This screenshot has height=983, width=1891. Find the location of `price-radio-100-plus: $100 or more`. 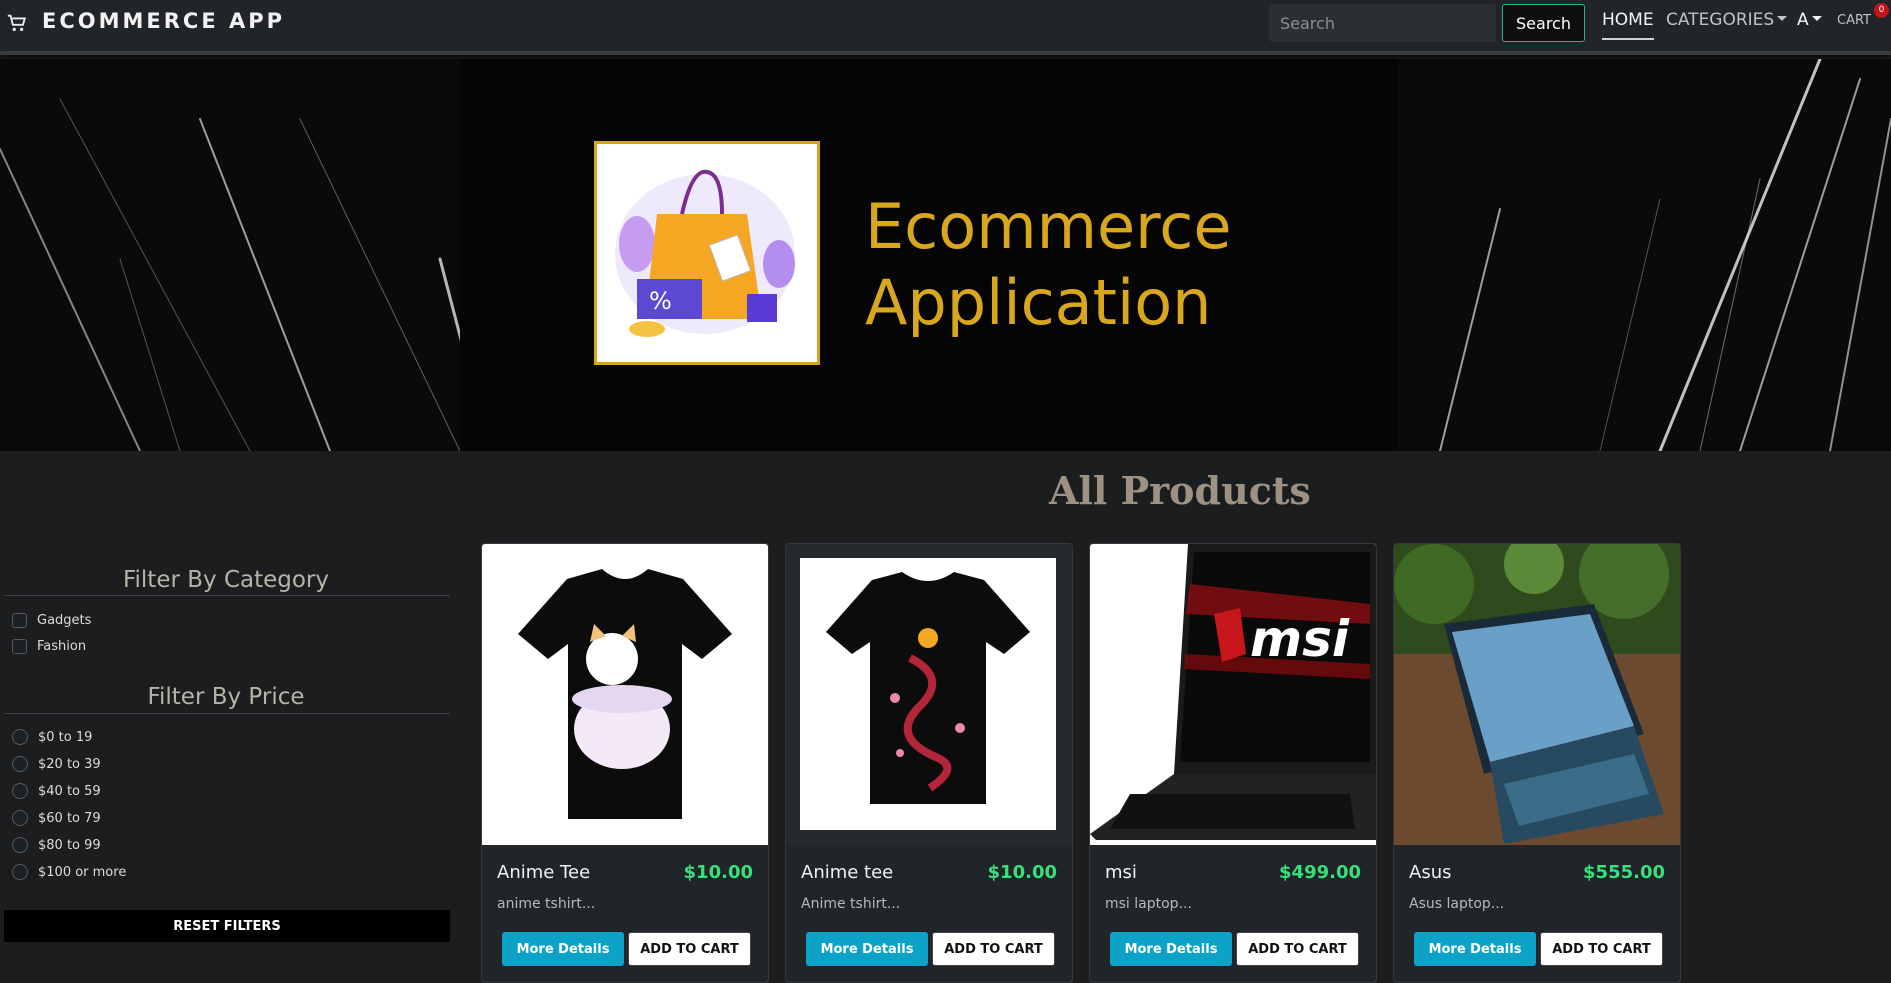

price-radio-100-plus: $100 or more is located at coordinates (69, 872).